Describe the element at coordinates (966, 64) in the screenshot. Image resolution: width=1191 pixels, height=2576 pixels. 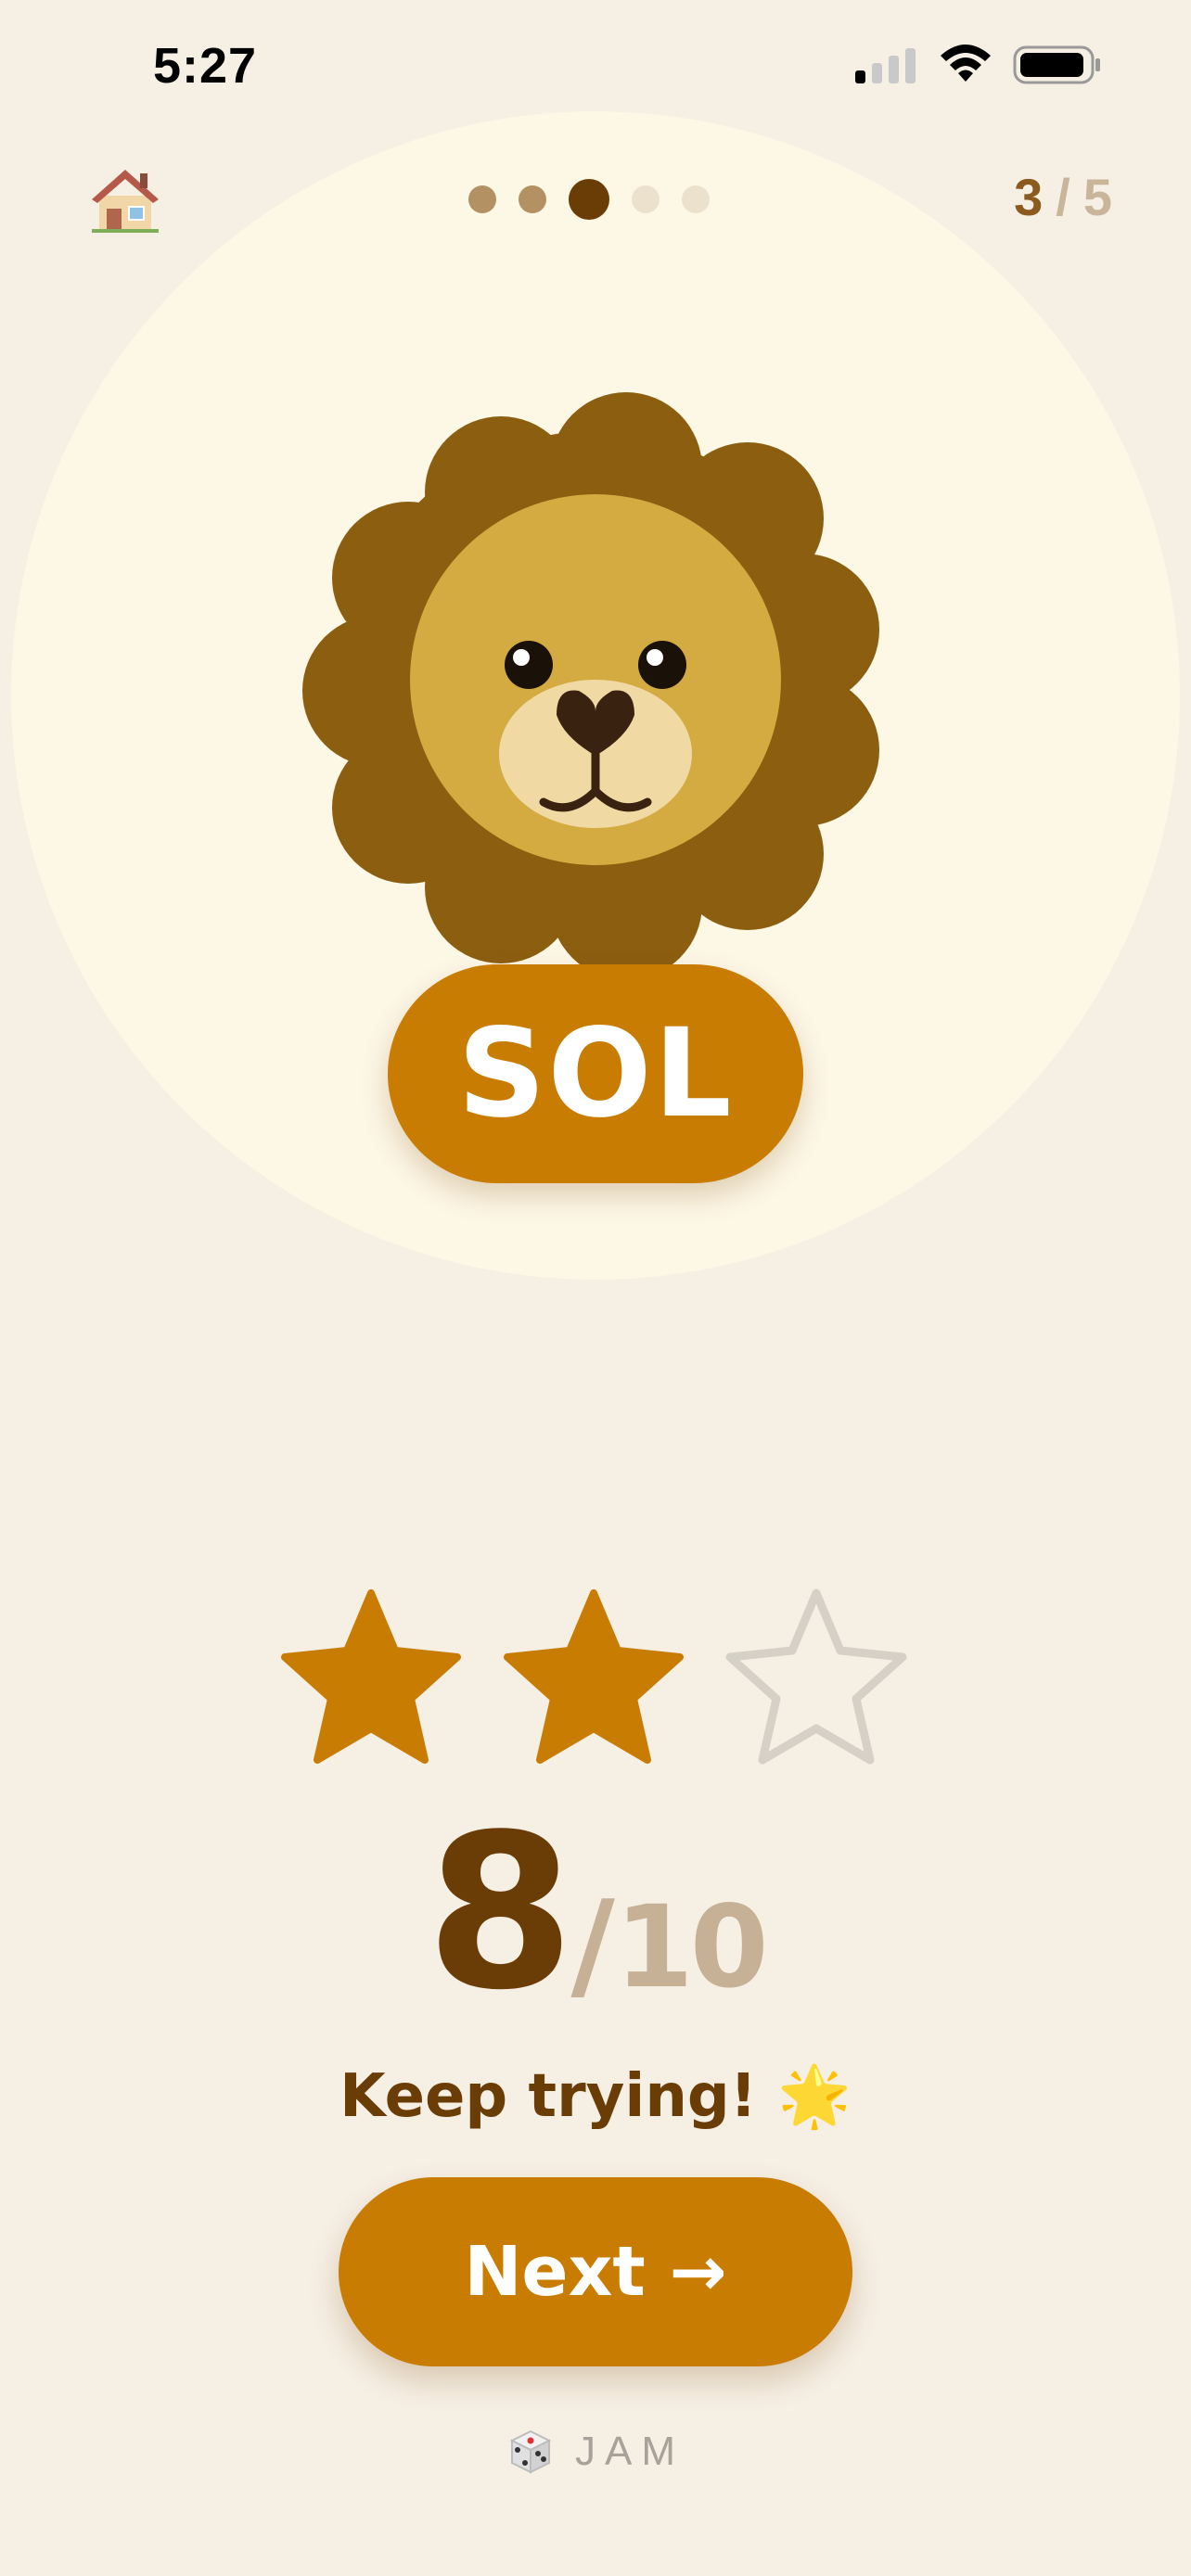
I see `wifi-icon` at that location.